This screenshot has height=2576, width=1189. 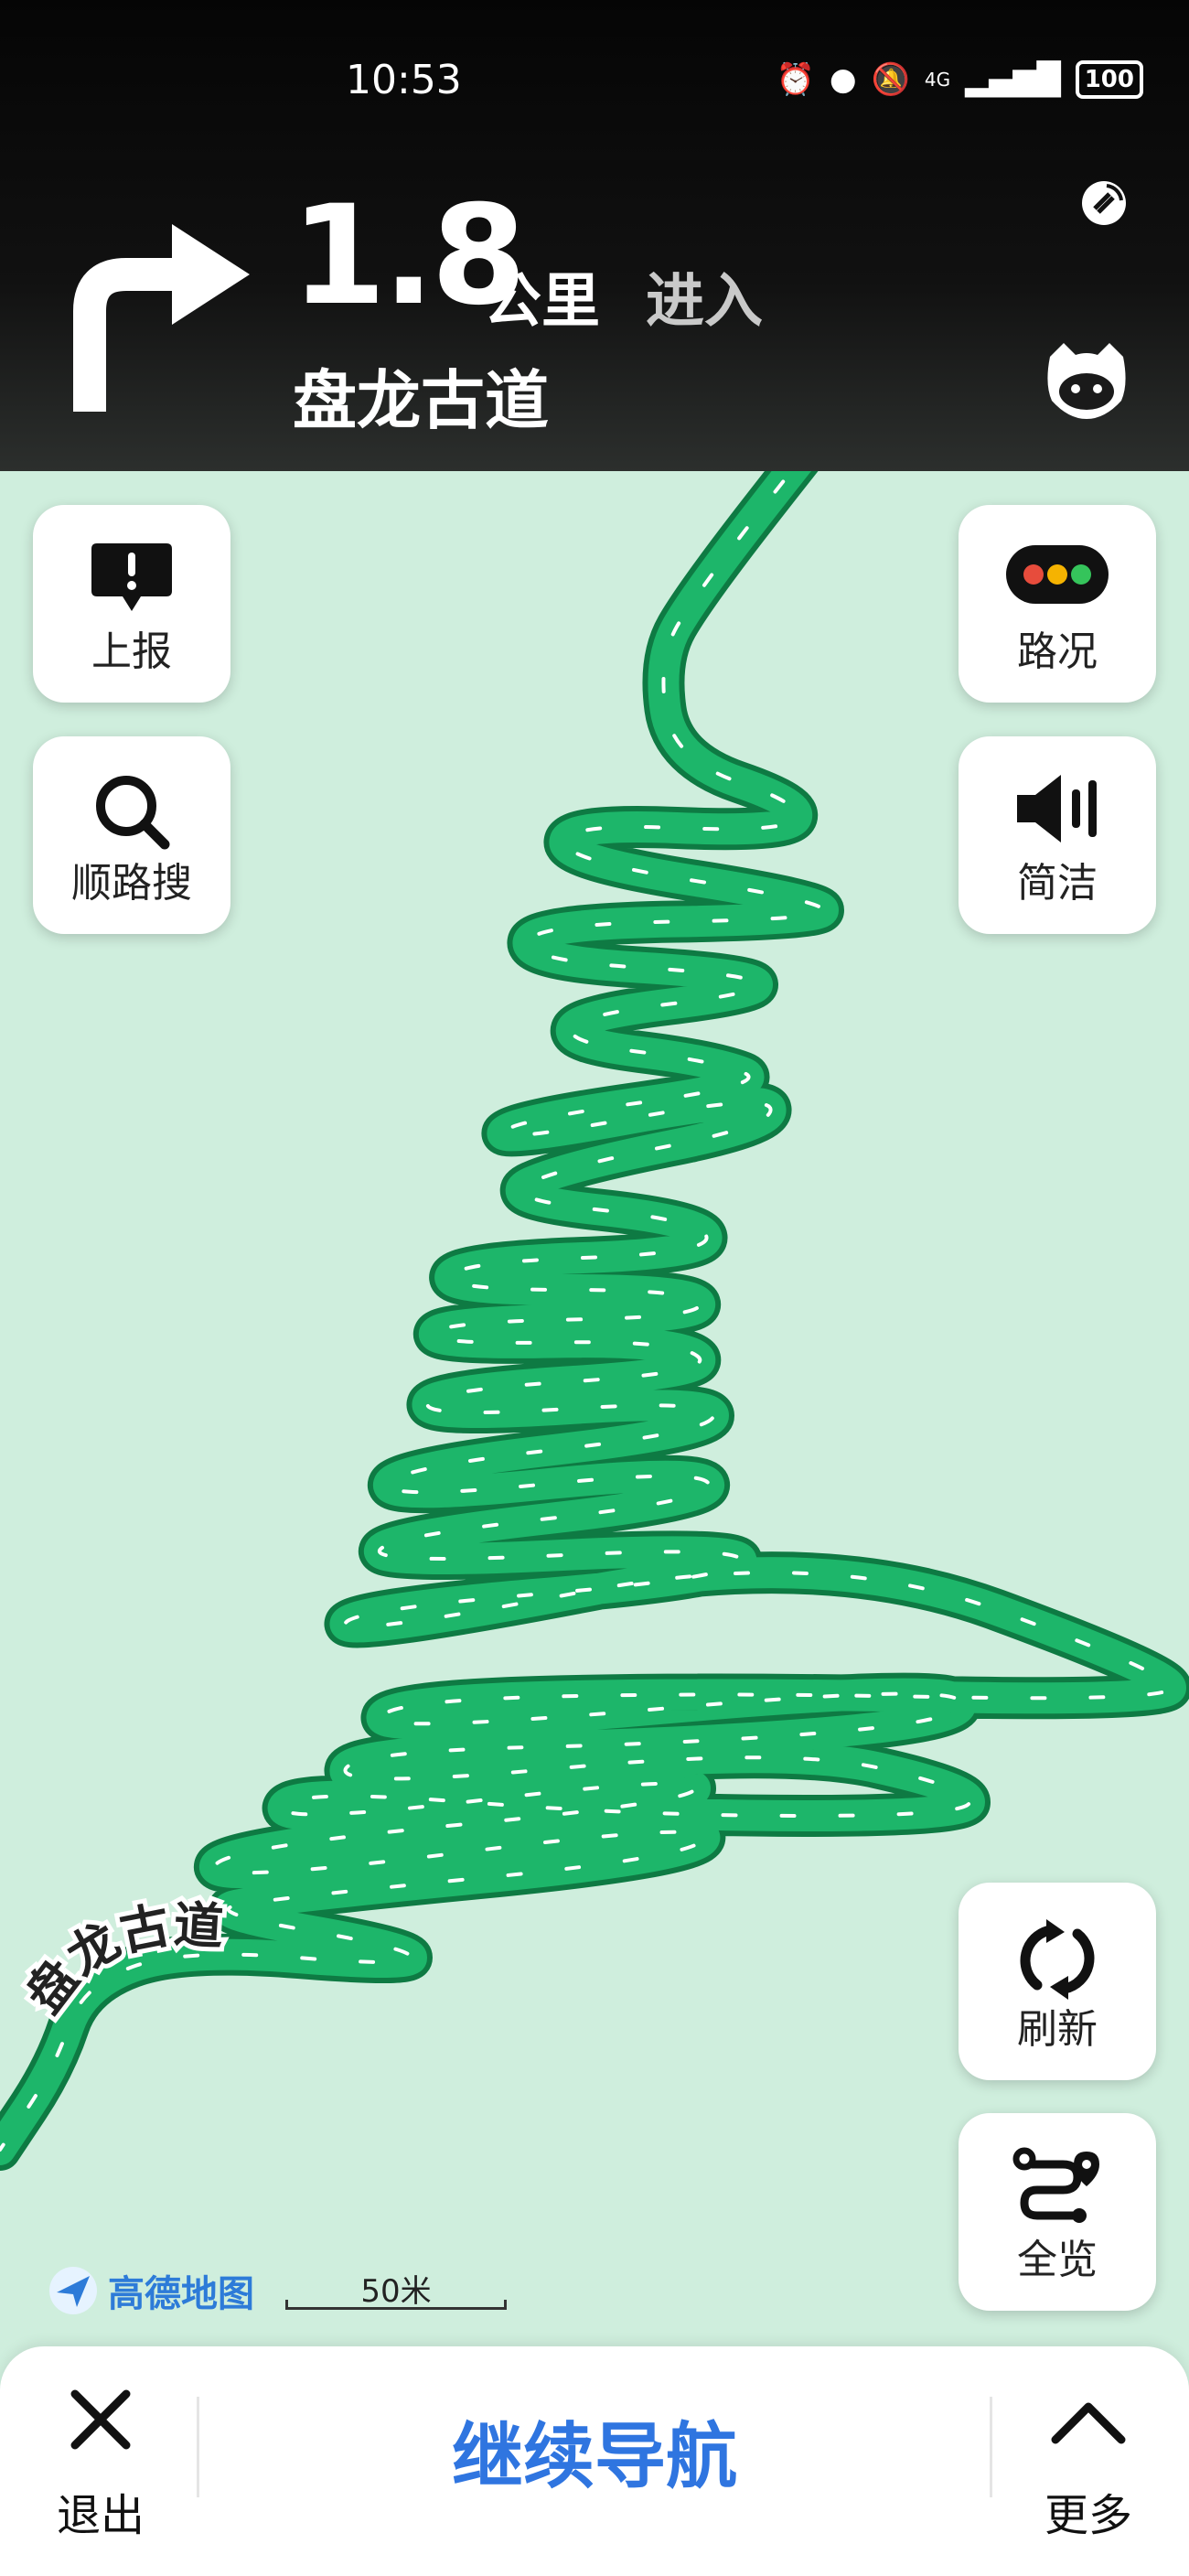 I want to click on more-label: 更多, so click(x=1088, y=2515).